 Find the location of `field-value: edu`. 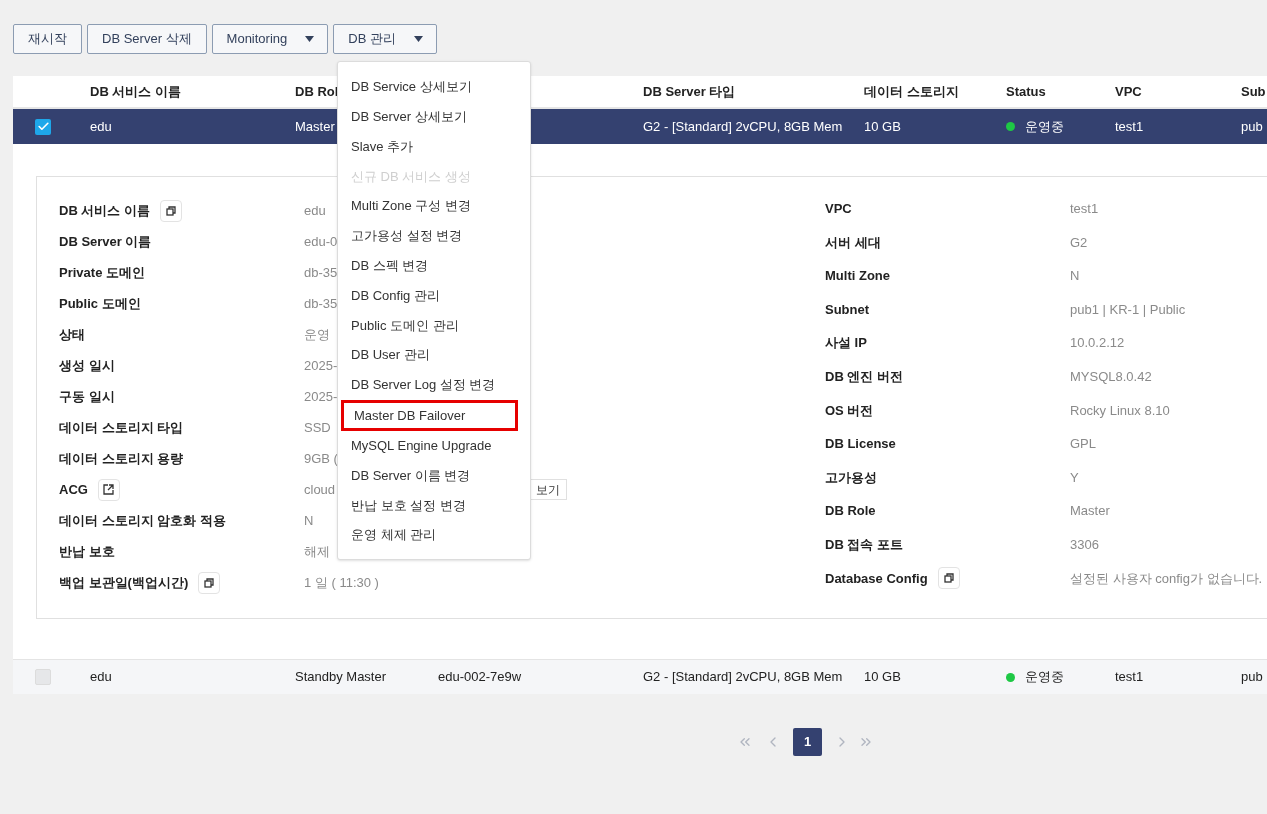

field-value: edu is located at coordinates (315, 210).